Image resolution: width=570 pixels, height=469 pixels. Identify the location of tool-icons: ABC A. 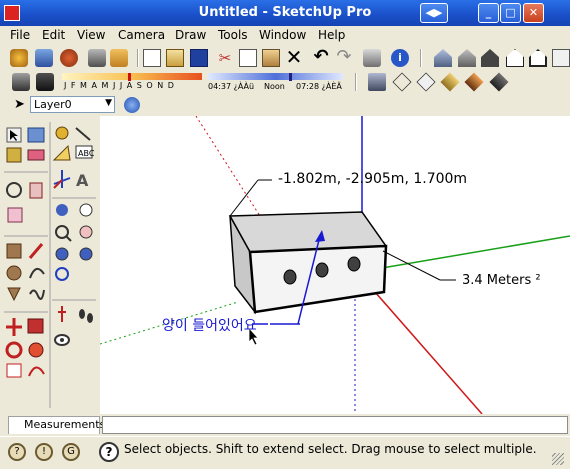
(50, 265).